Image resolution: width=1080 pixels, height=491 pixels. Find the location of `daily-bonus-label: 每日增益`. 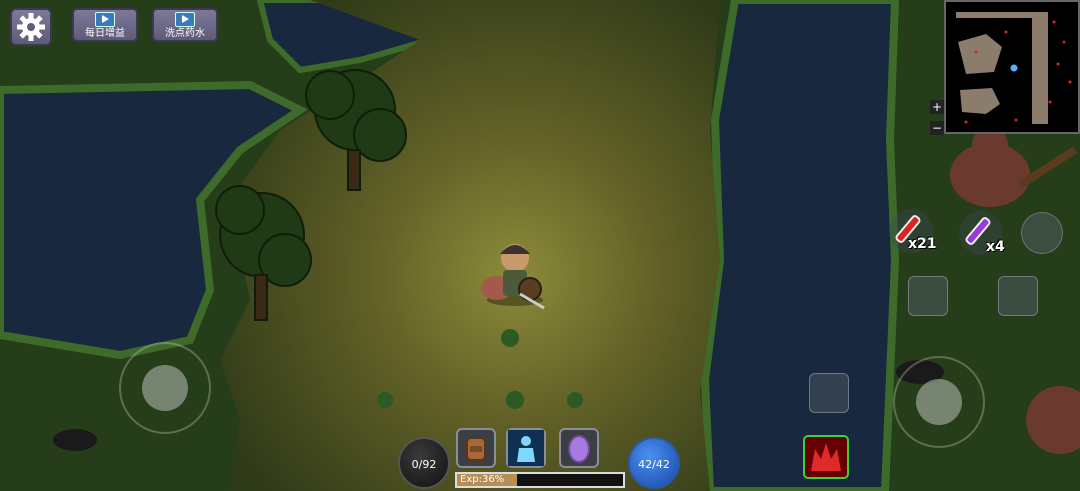

daily-bonus-label: 每日增益 is located at coordinates (105, 33).